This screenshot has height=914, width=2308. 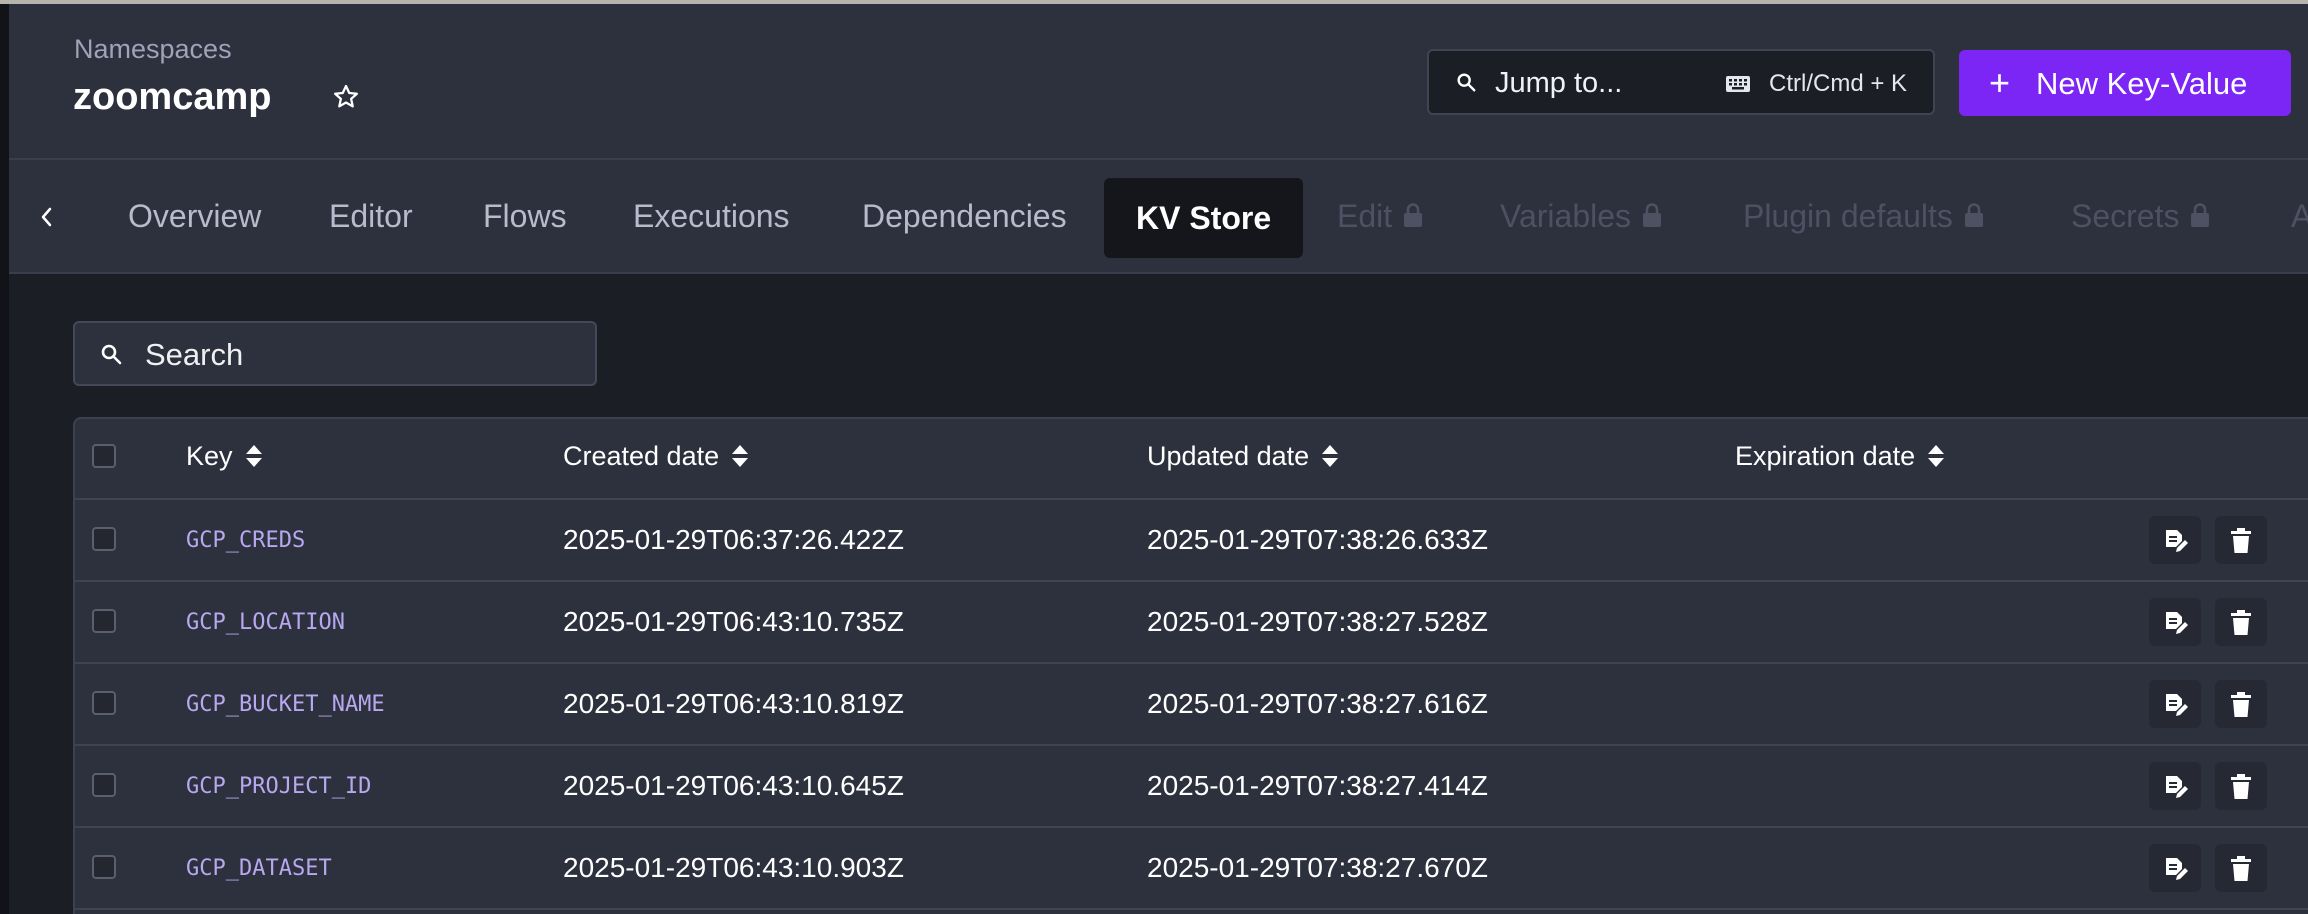 I want to click on updated-date-cell: 2025-01-29T07:38:27.670Z, so click(x=1317, y=867).